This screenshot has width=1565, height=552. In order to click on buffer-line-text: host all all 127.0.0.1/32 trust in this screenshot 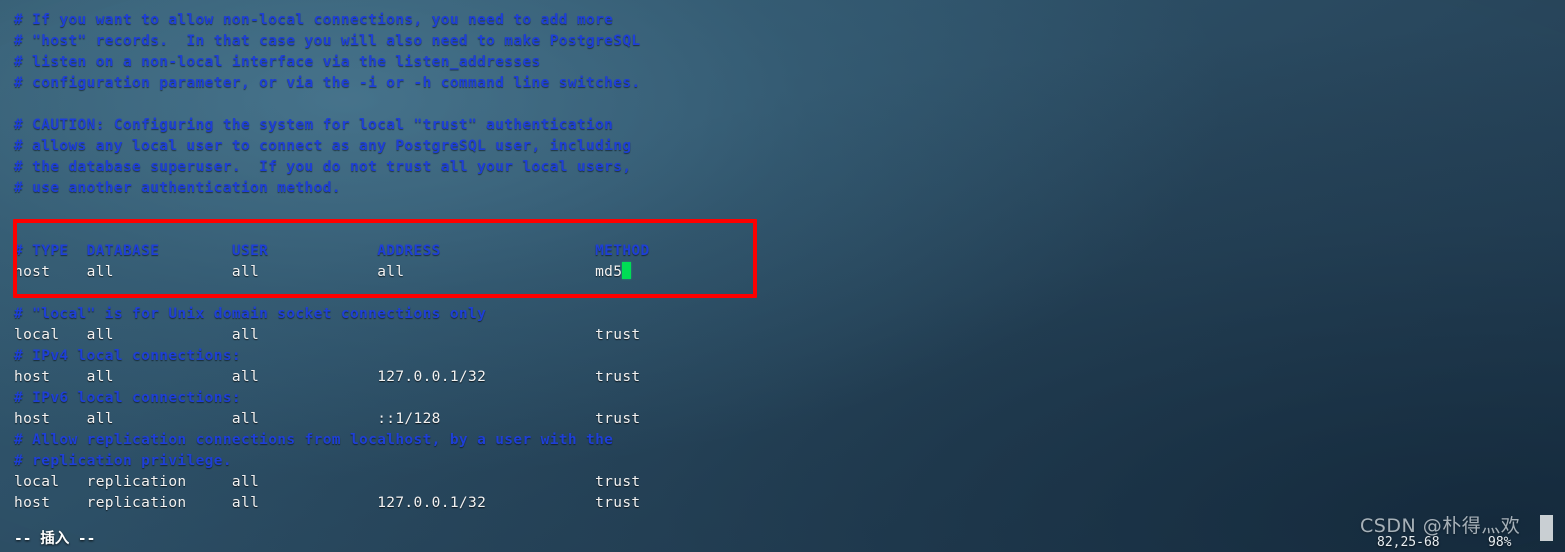, I will do `click(327, 377)`.